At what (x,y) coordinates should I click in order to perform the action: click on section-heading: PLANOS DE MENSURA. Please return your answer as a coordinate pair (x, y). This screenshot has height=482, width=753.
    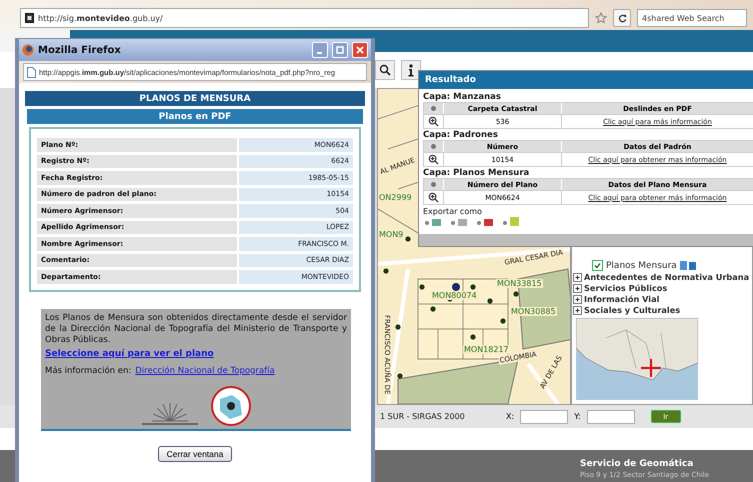
    Looking at the image, I should click on (195, 98).